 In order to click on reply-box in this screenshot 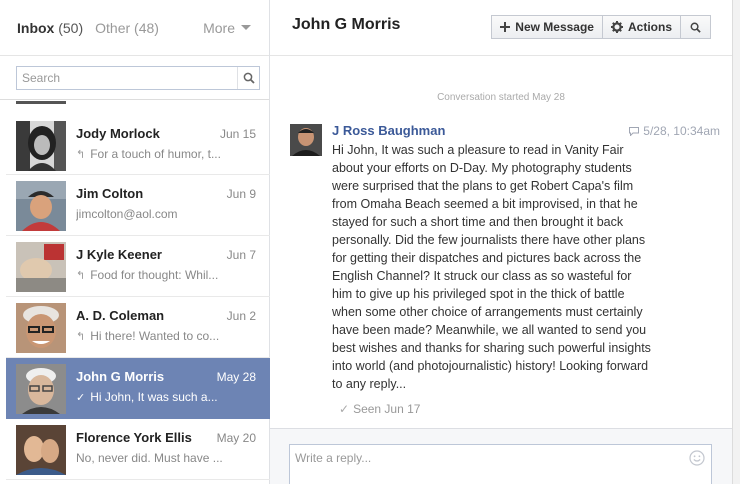, I will do `click(500, 464)`.